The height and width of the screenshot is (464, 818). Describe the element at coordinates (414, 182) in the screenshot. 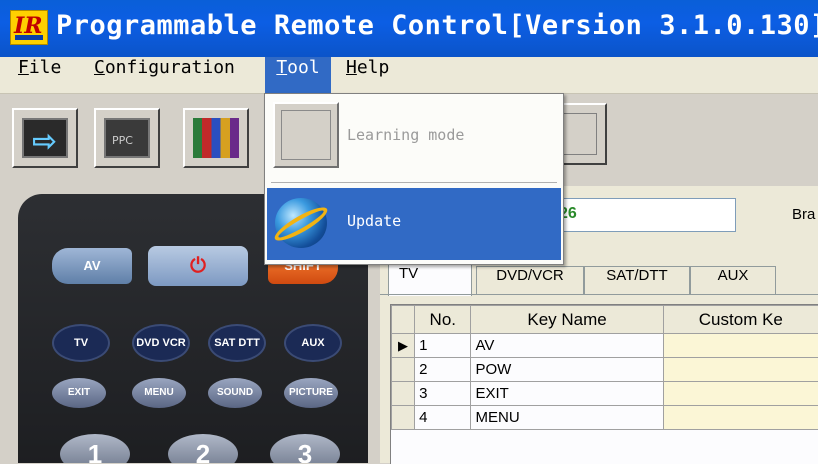

I see `menu-separator` at that location.